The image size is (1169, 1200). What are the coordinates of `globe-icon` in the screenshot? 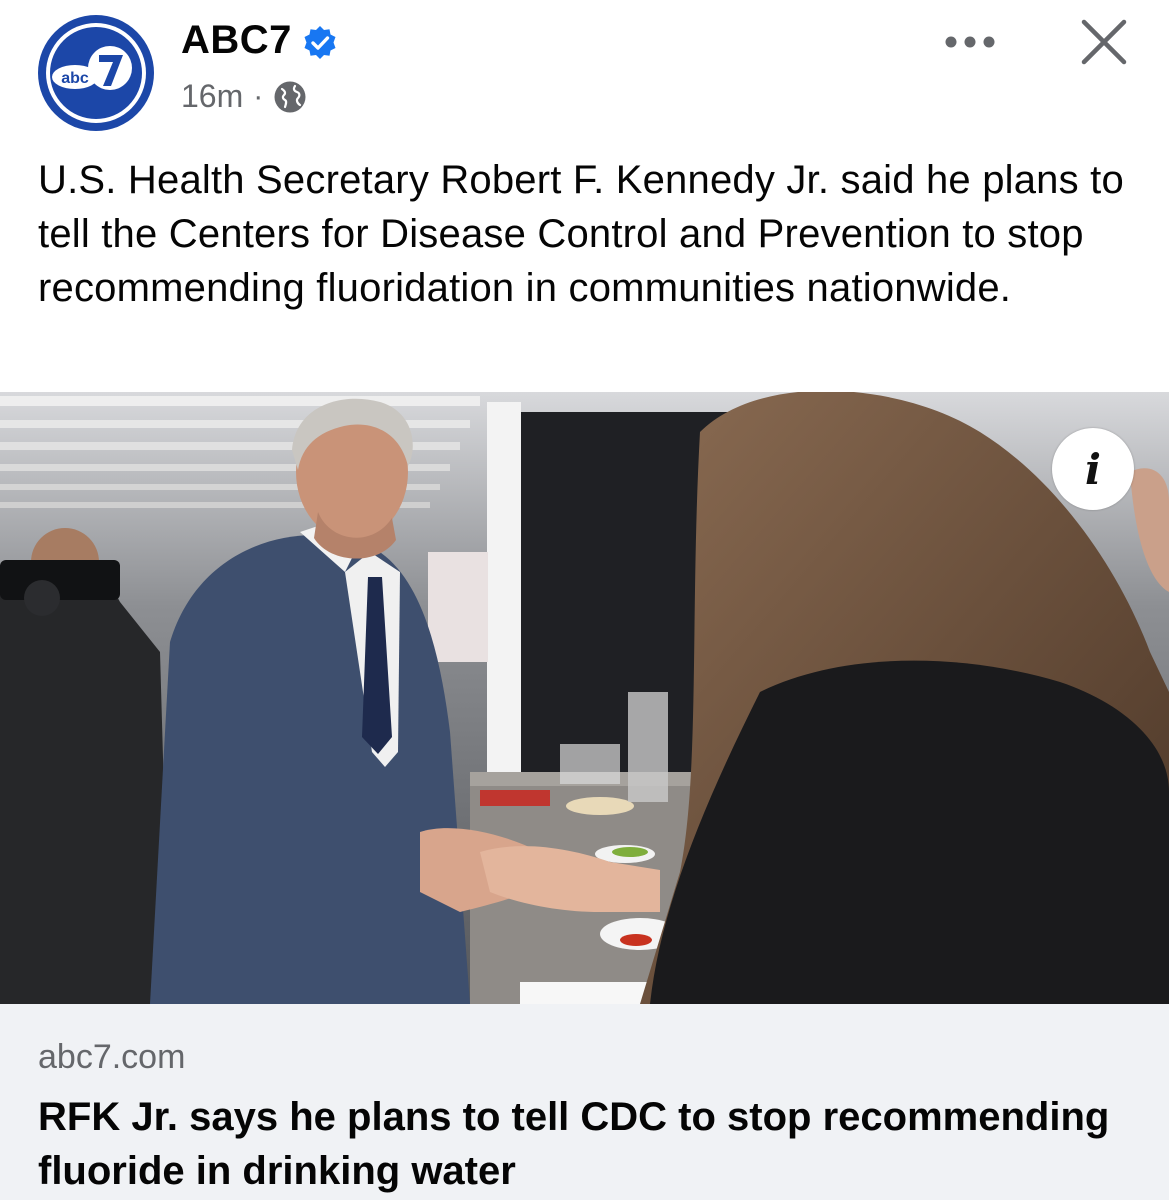 It's located at (290, 96).